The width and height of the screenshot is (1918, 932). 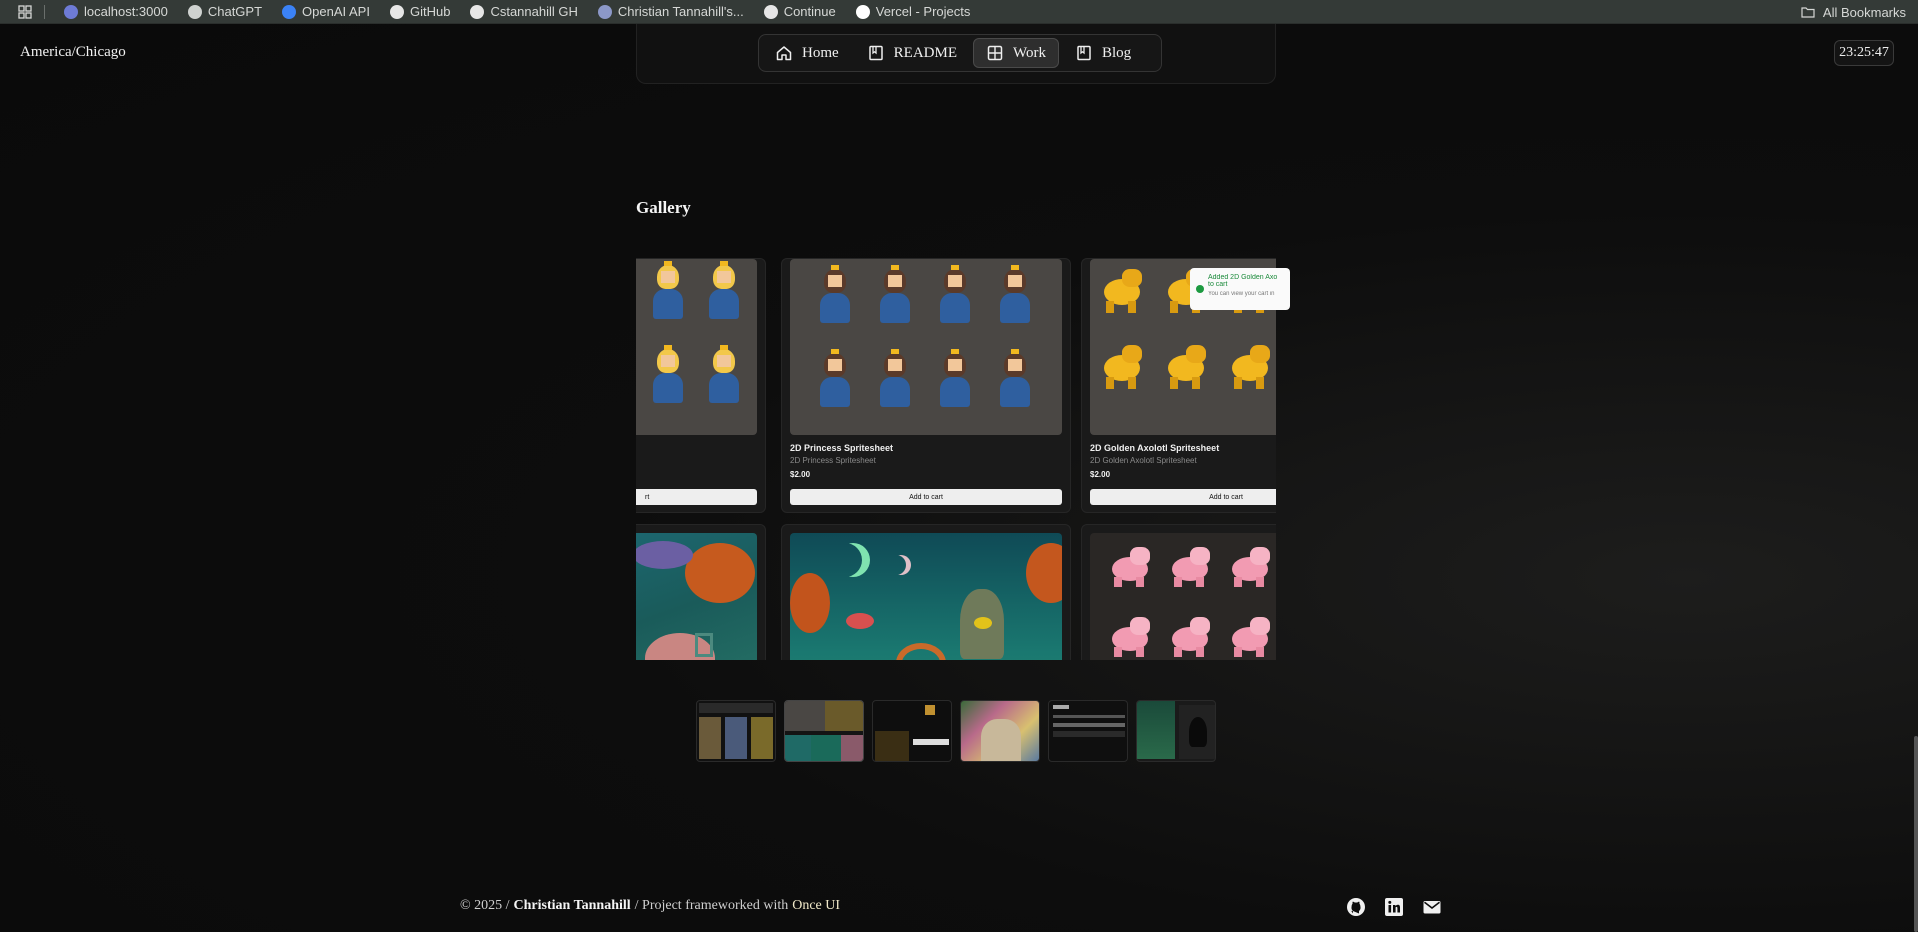 I want to click on page-scrollbar, so click(x=1916, y=834).